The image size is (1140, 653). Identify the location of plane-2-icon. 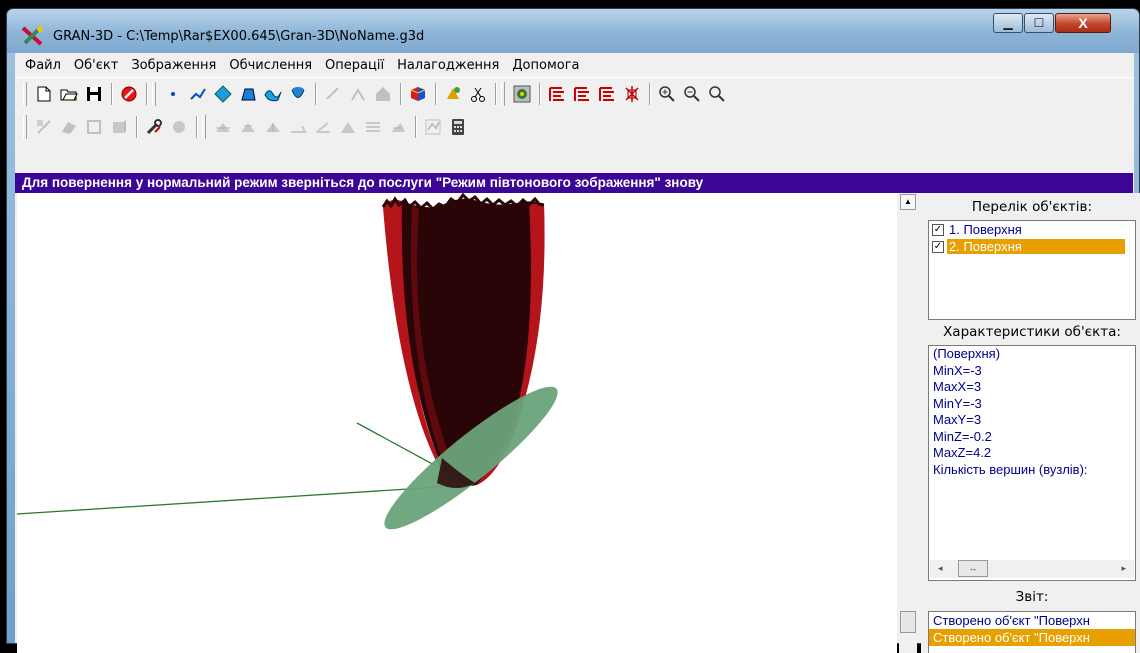
(322, 127).